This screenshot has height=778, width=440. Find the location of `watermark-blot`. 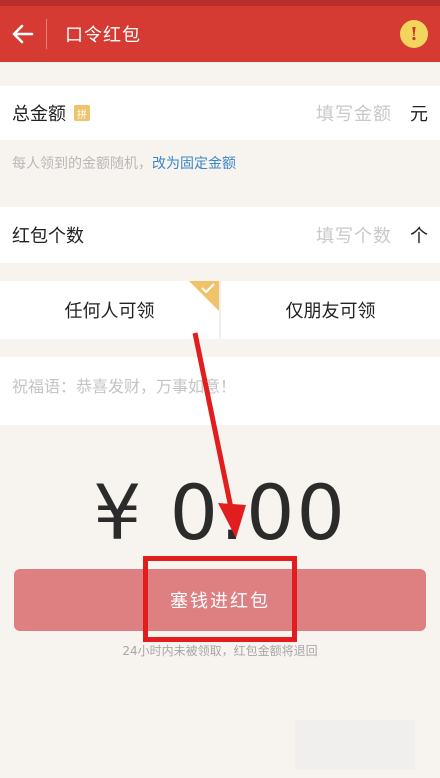

watermark-blot is located at coordinates (355, 745).